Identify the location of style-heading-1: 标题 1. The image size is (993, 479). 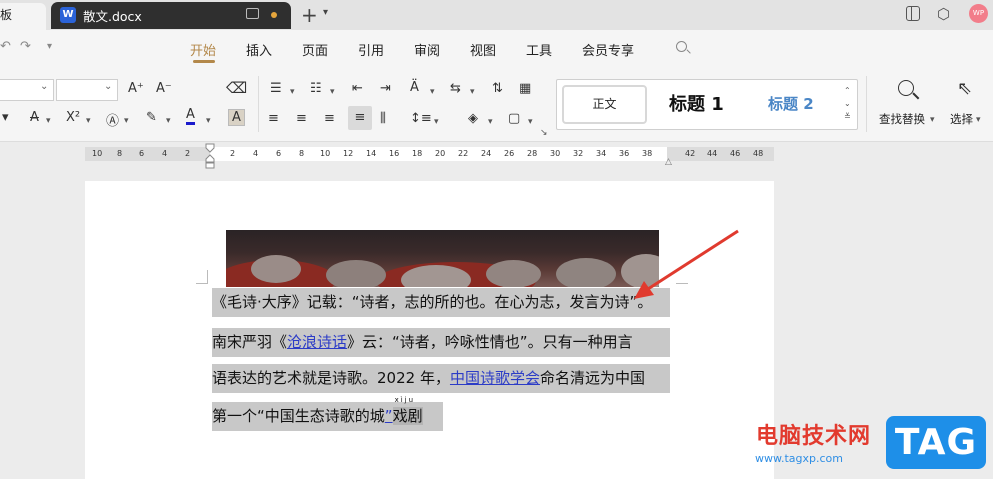
(696, 103).